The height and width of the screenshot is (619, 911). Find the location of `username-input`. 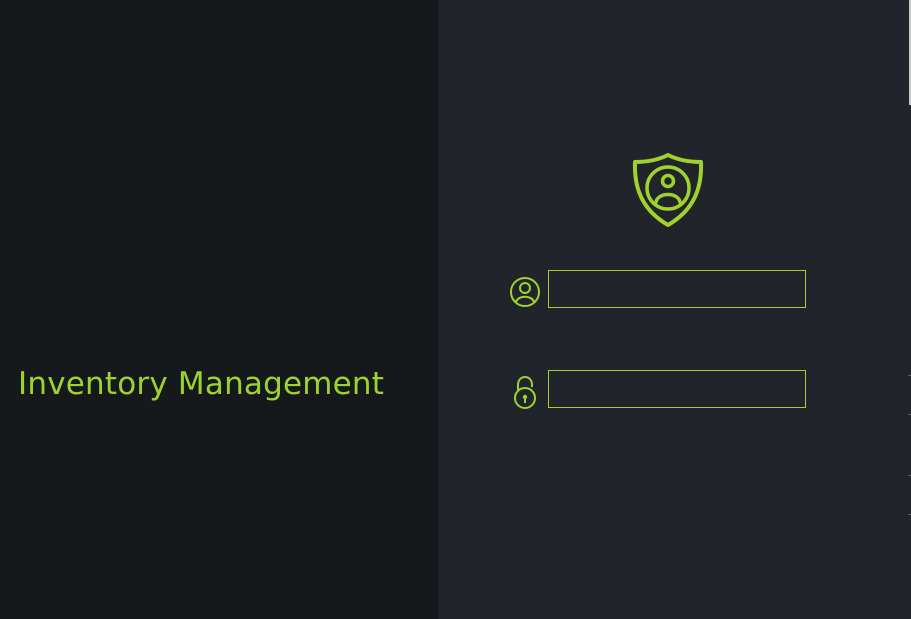

username-input is located at coordinates (677, 289).